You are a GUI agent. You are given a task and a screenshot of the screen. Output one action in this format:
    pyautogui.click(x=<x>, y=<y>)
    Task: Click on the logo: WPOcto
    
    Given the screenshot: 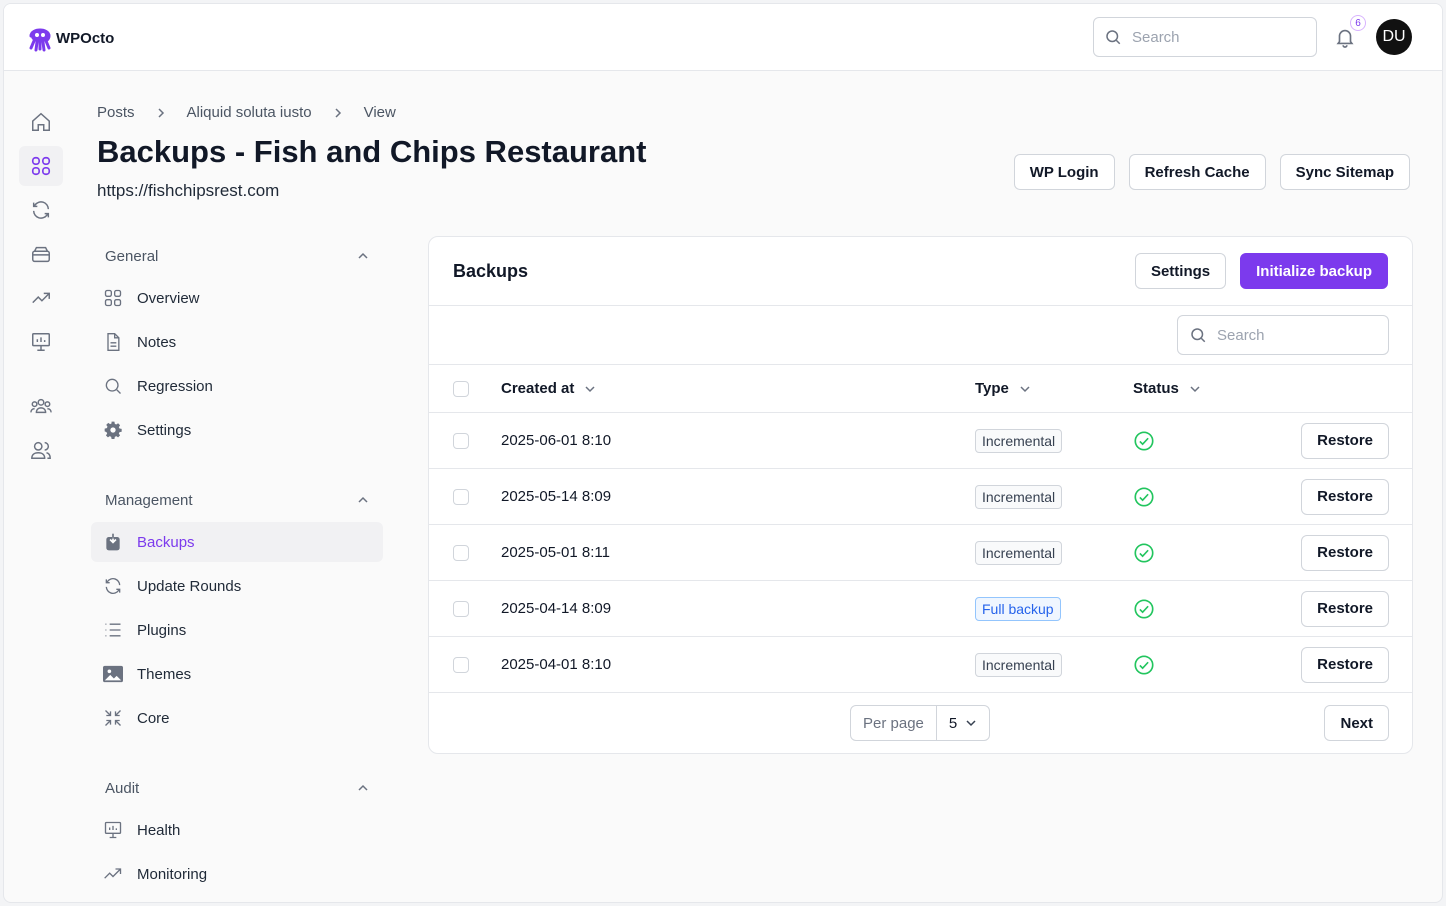 What is the action you would take?
    pyautogui.click(x=70, y=38)
    